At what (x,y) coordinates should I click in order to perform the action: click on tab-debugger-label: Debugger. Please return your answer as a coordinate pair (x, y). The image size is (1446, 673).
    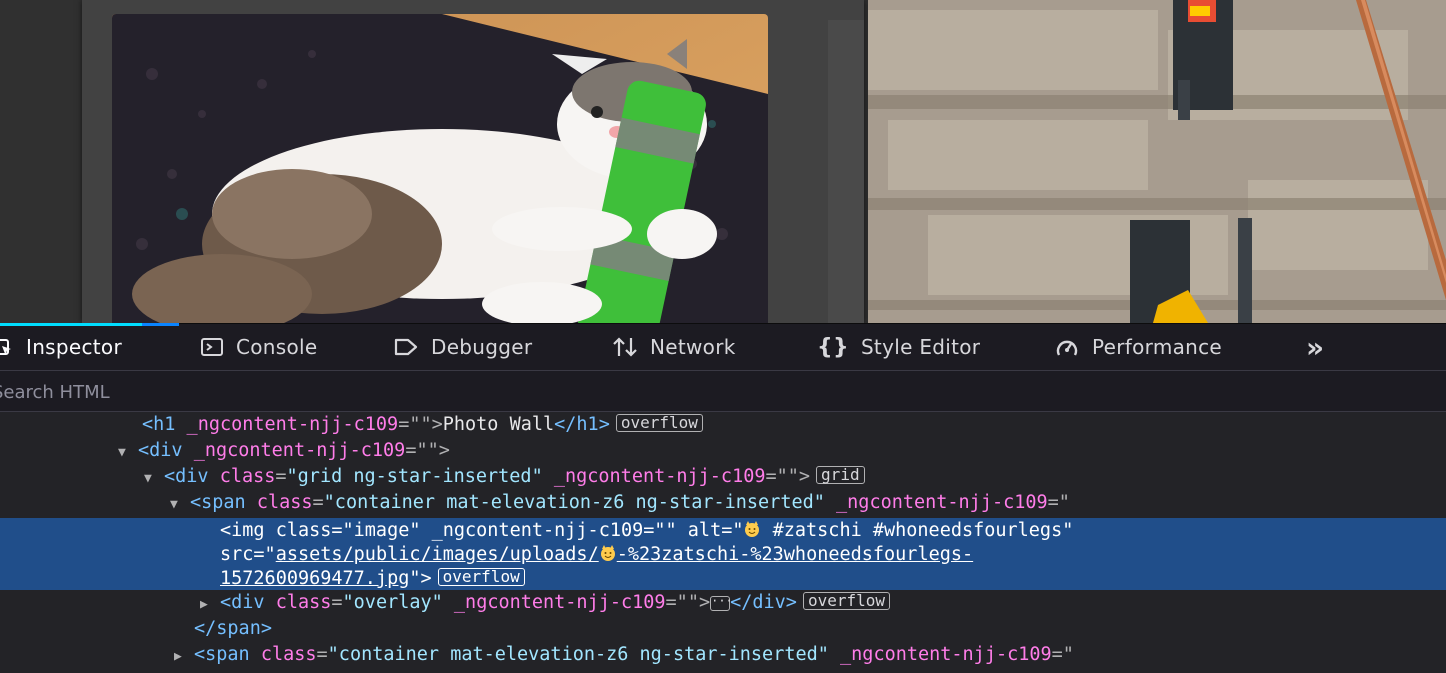
    Looking at the image, I should click on (482, 347).